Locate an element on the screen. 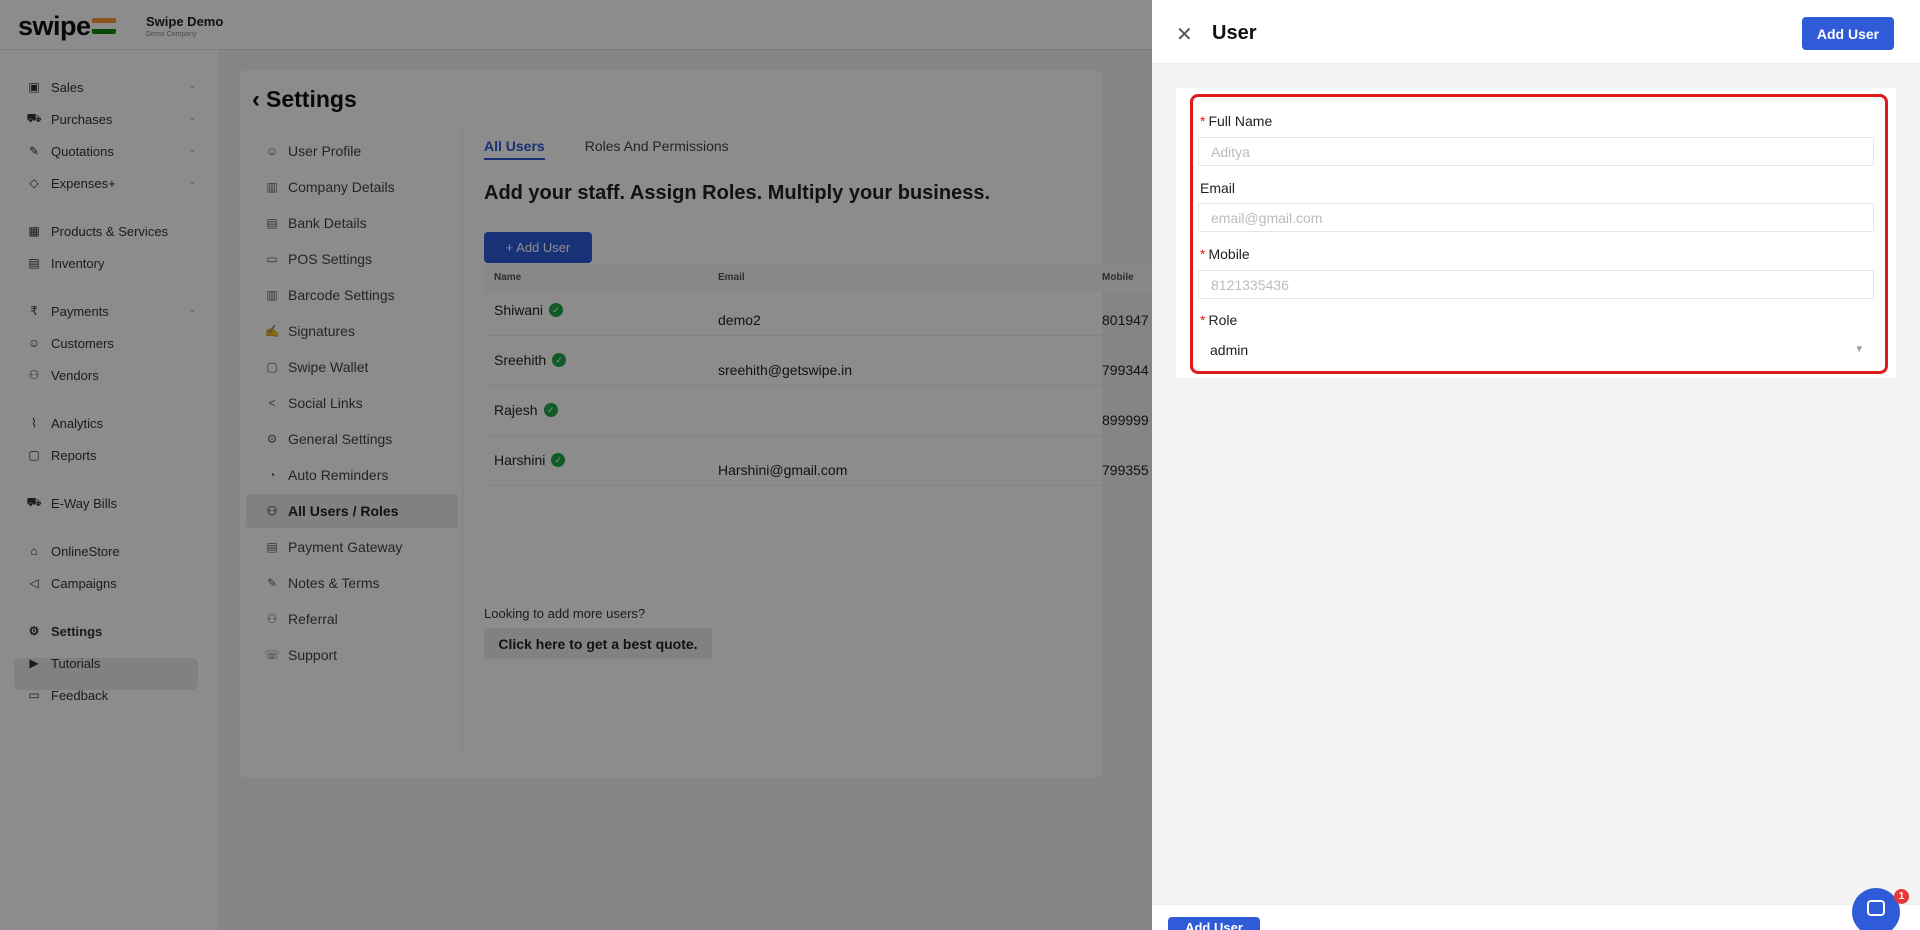  drawer-footer: Add User is located at coordinates (1536, 917).